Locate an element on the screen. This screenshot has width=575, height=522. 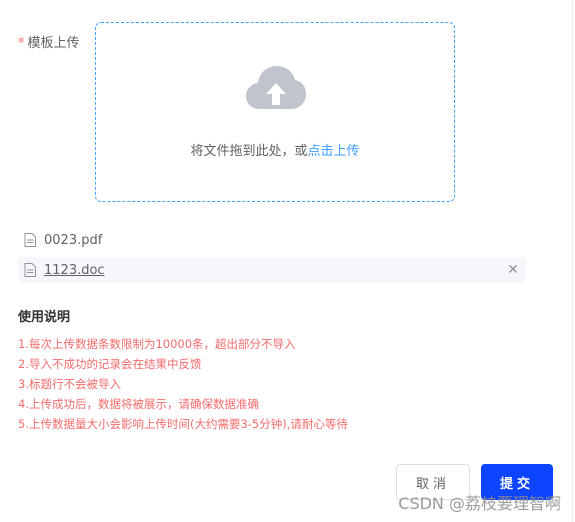
file-list-item: 1123.doc ✕ is located at coordinates (272, 270).